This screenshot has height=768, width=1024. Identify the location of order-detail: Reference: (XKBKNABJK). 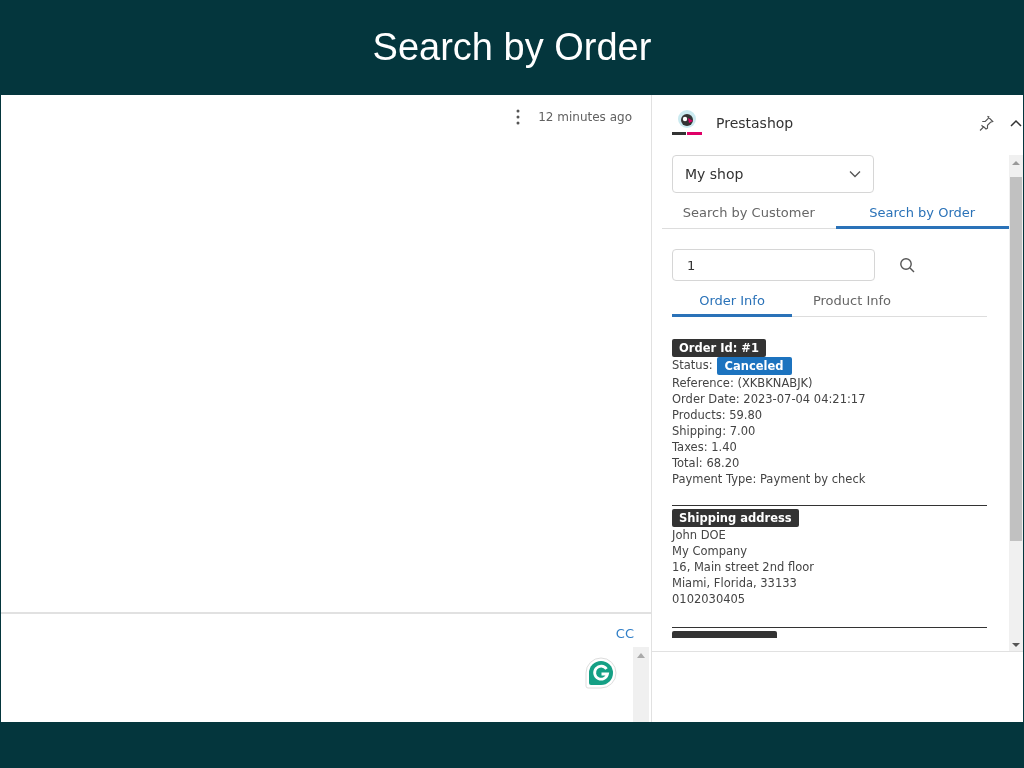
(743, 383).